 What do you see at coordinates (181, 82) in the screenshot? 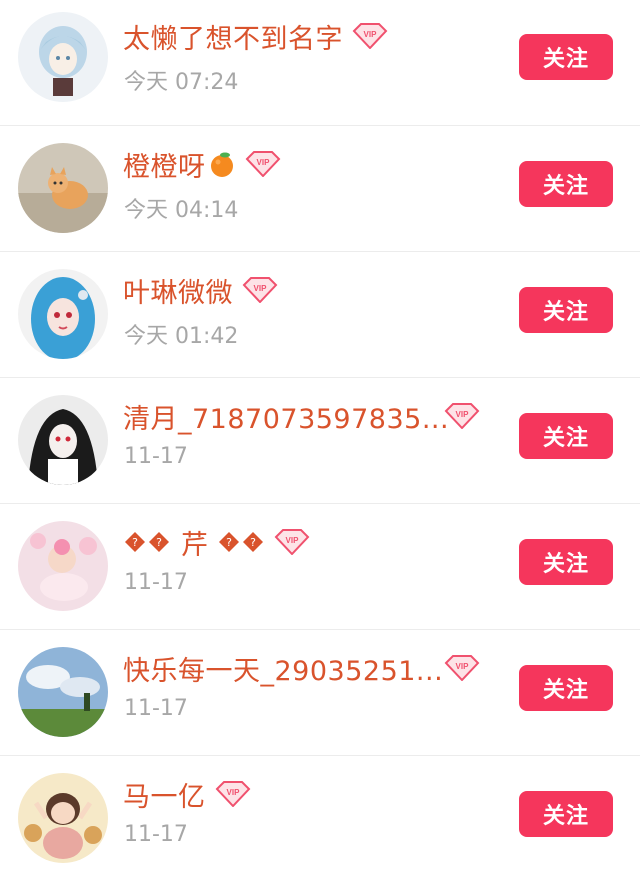
I see `timestamp: 今天 07:24` at bounding box center [181, 82].